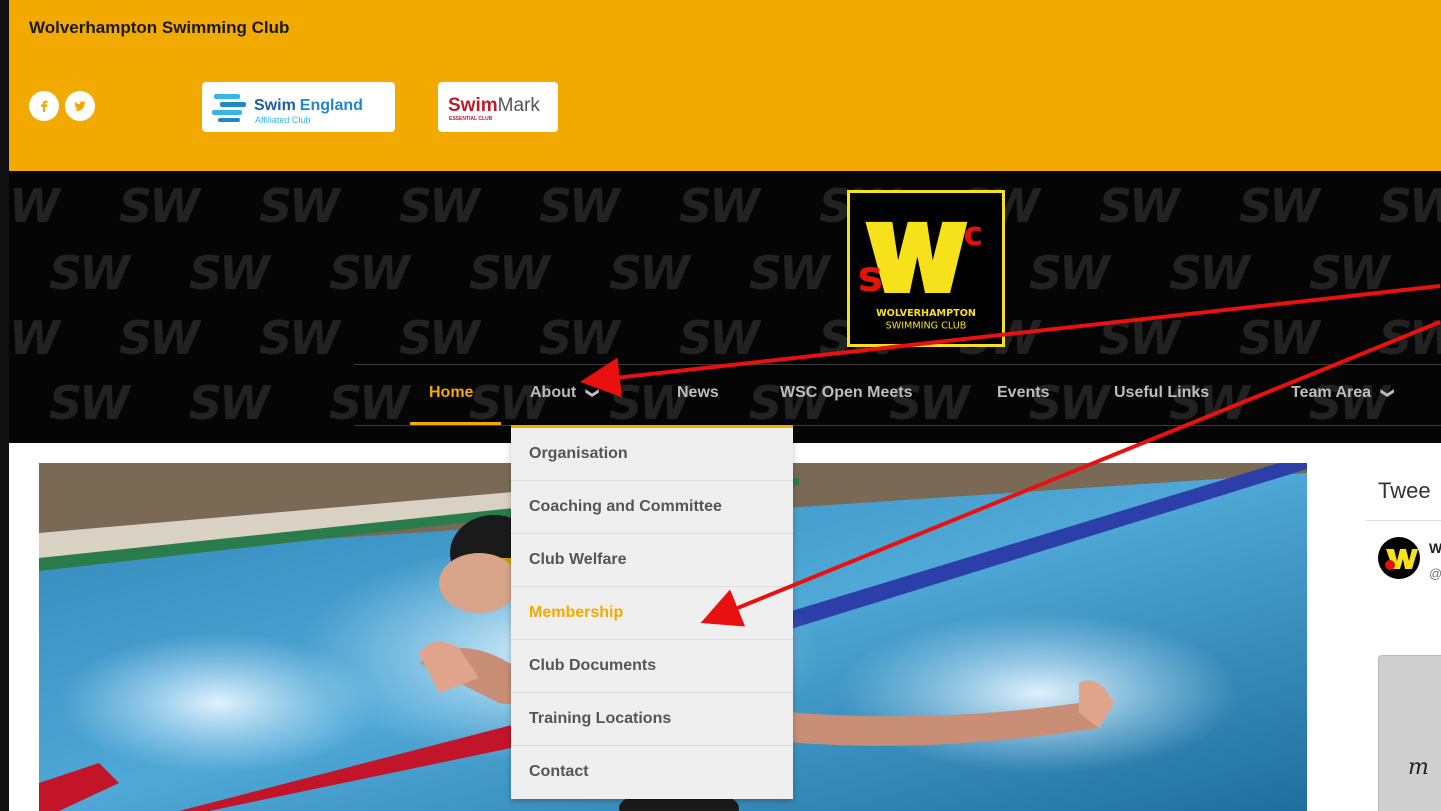  What do you see at coordinates (494, 105) in the screenshot?
I see `swimmark-brand: SwimMark` at bounding box center [494, 105].